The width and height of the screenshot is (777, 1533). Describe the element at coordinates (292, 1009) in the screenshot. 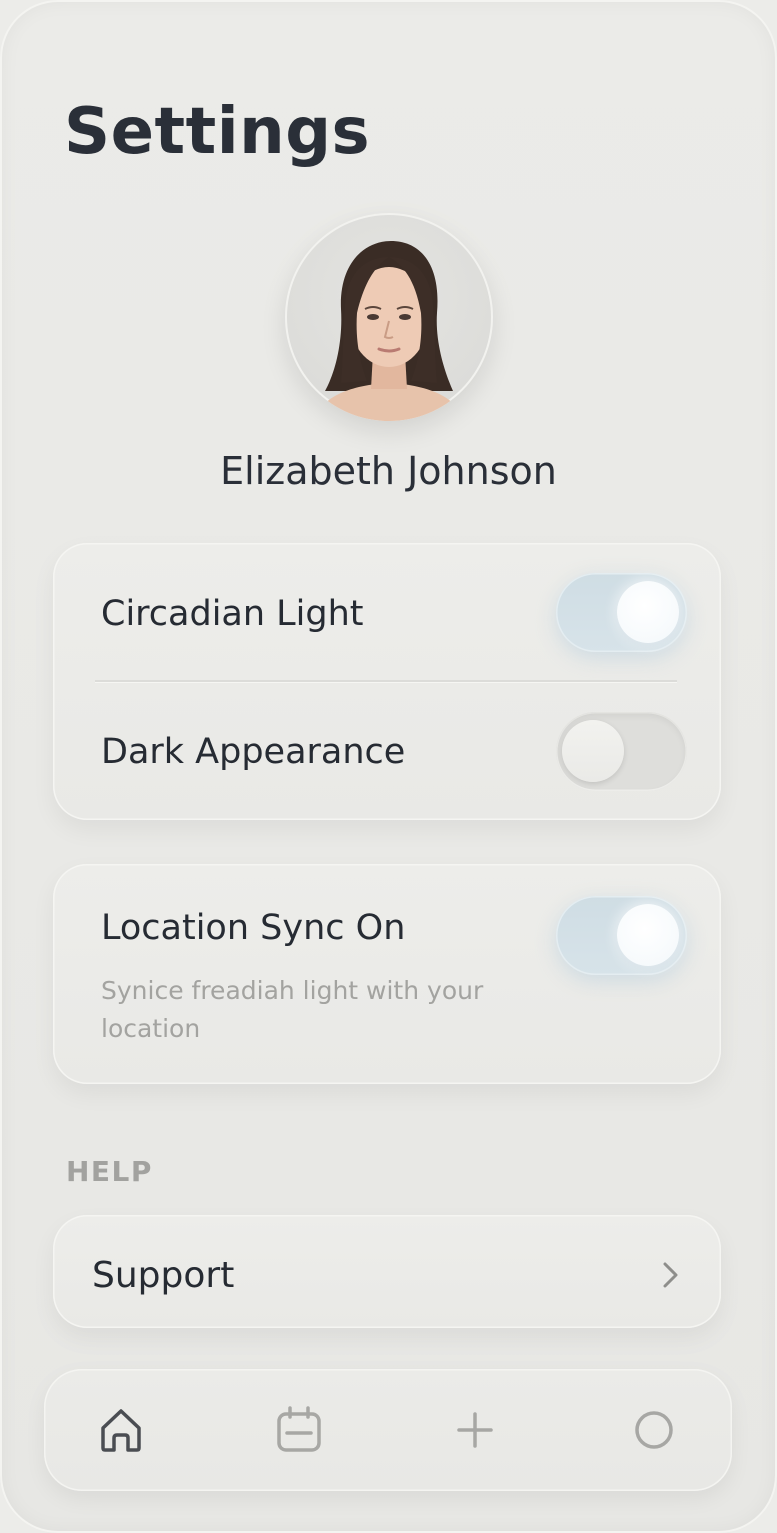

I see `location-sync-description: Synice freadiah light with your location` at that location.